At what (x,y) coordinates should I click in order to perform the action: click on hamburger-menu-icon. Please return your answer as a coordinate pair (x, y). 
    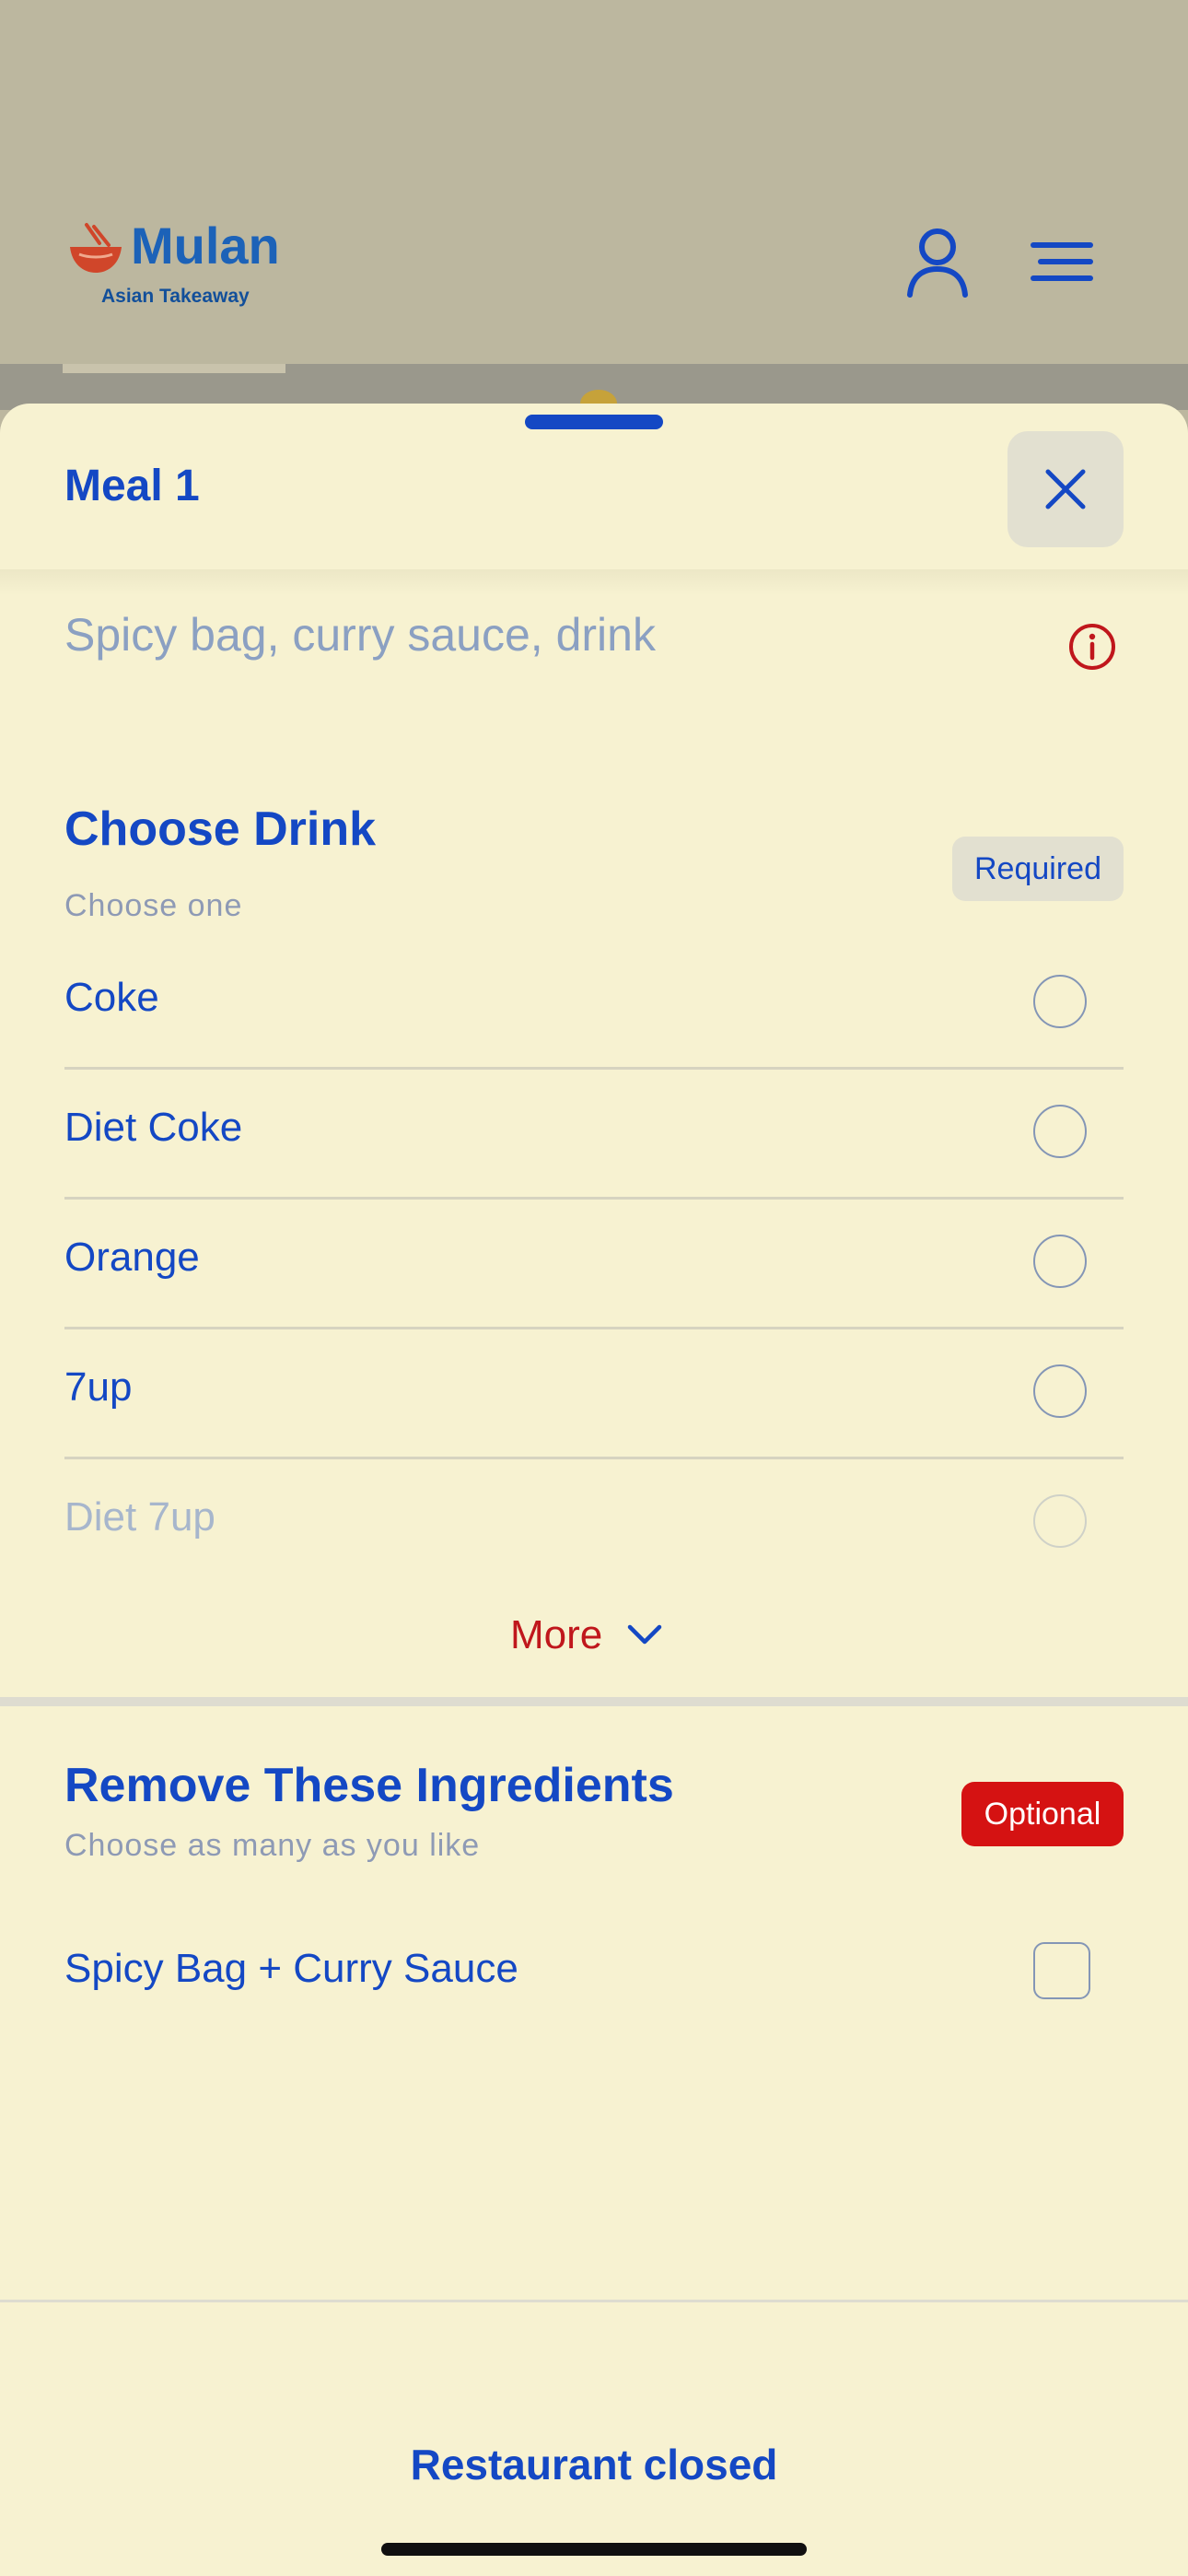
    Looking at the image, I should click on (1064, 263).